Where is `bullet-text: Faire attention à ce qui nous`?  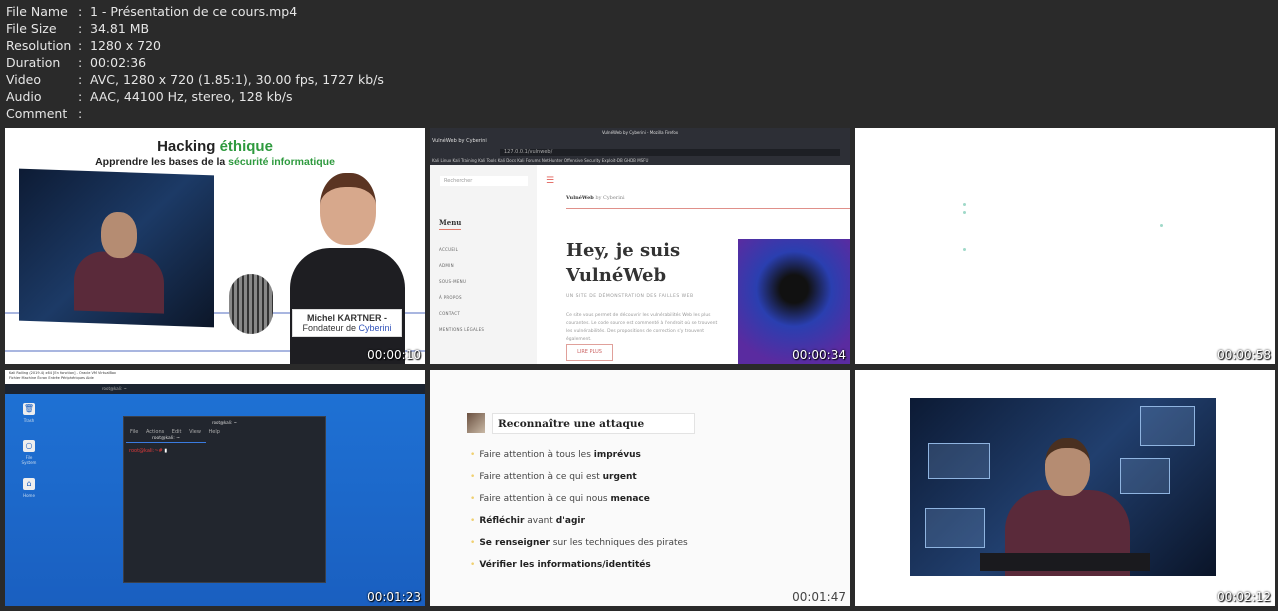 bullet-text: Faire attention à ce qui nous is located at coordinates (545, 499).